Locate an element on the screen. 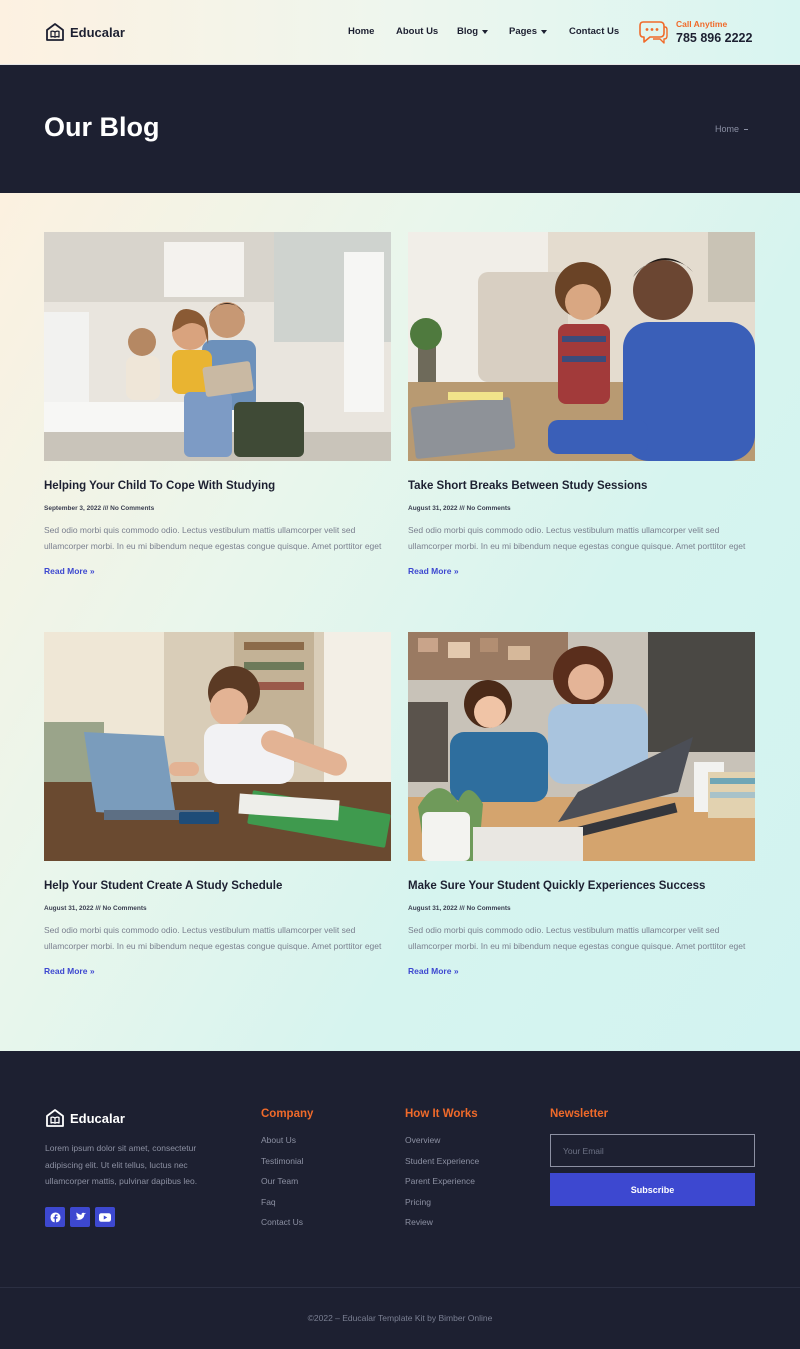 This screenshot has width=800, height=1349. social-links is located at coordinates (80, 1217).